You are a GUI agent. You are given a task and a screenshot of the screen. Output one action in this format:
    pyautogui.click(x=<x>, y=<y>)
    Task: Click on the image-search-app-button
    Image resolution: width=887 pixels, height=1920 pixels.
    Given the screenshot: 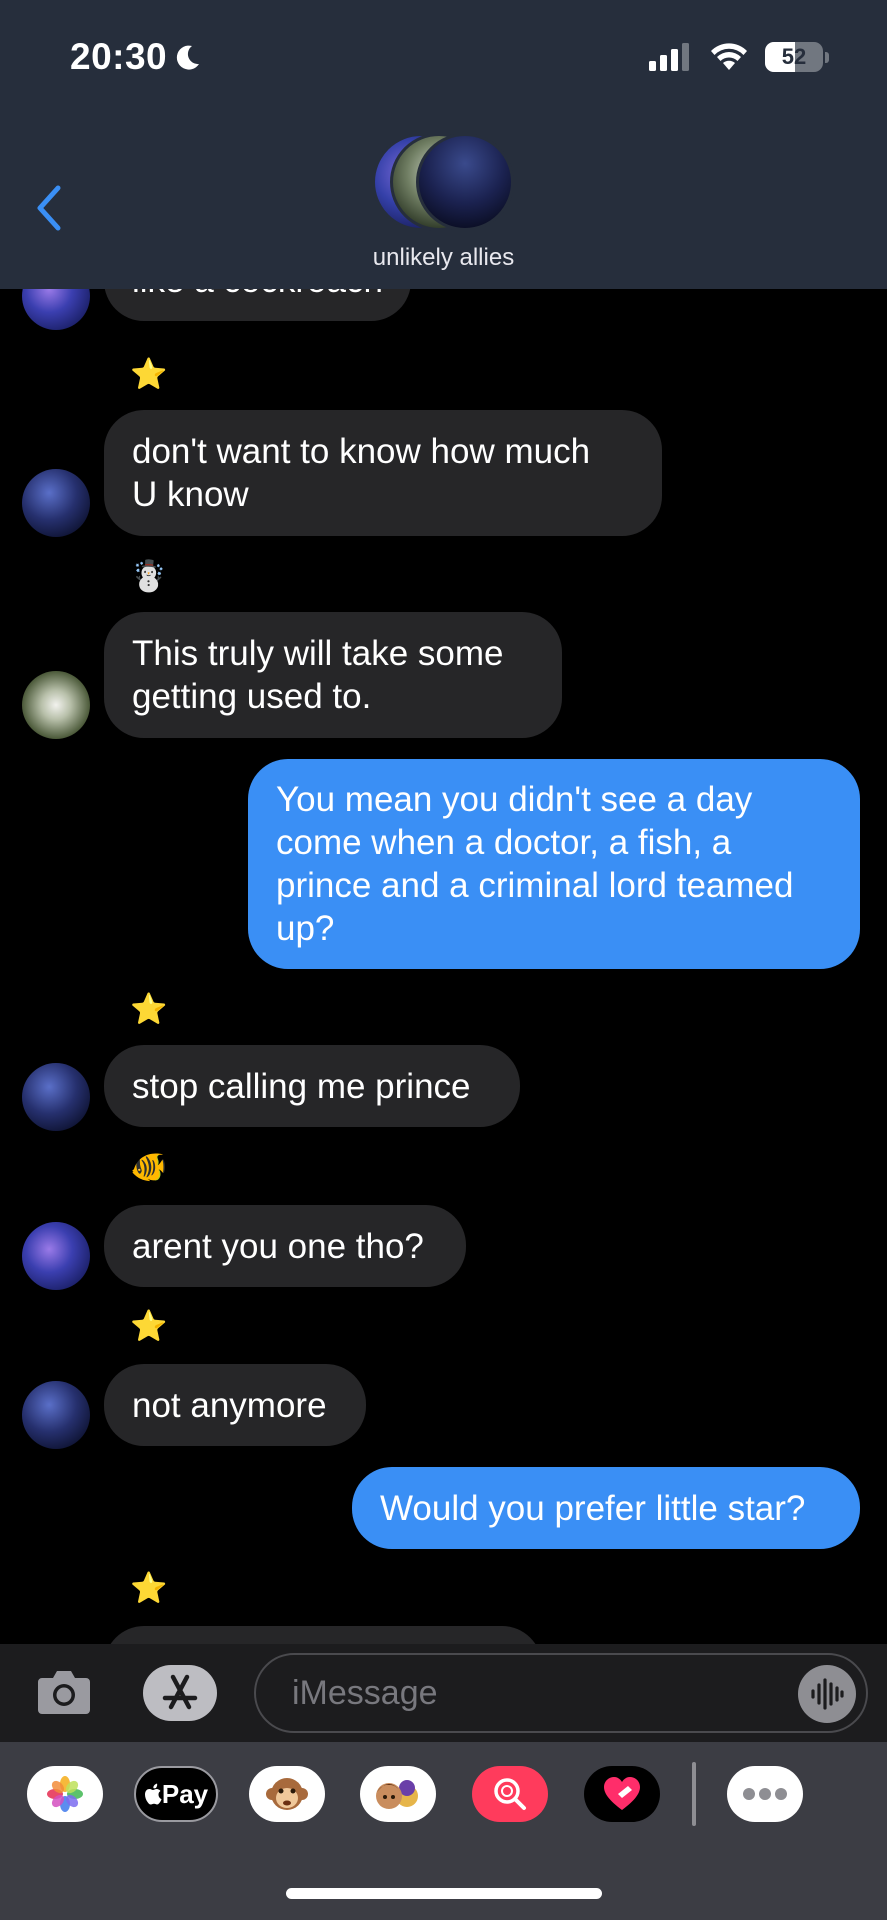 What is the action you would take?
    pyautogui.click(x=510, y=1794)
    